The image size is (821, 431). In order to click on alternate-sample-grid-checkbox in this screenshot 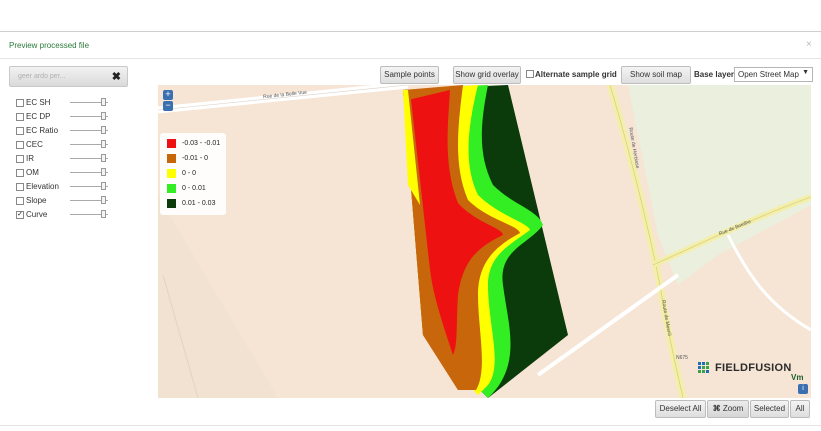, I will do `click(530, 74)`.